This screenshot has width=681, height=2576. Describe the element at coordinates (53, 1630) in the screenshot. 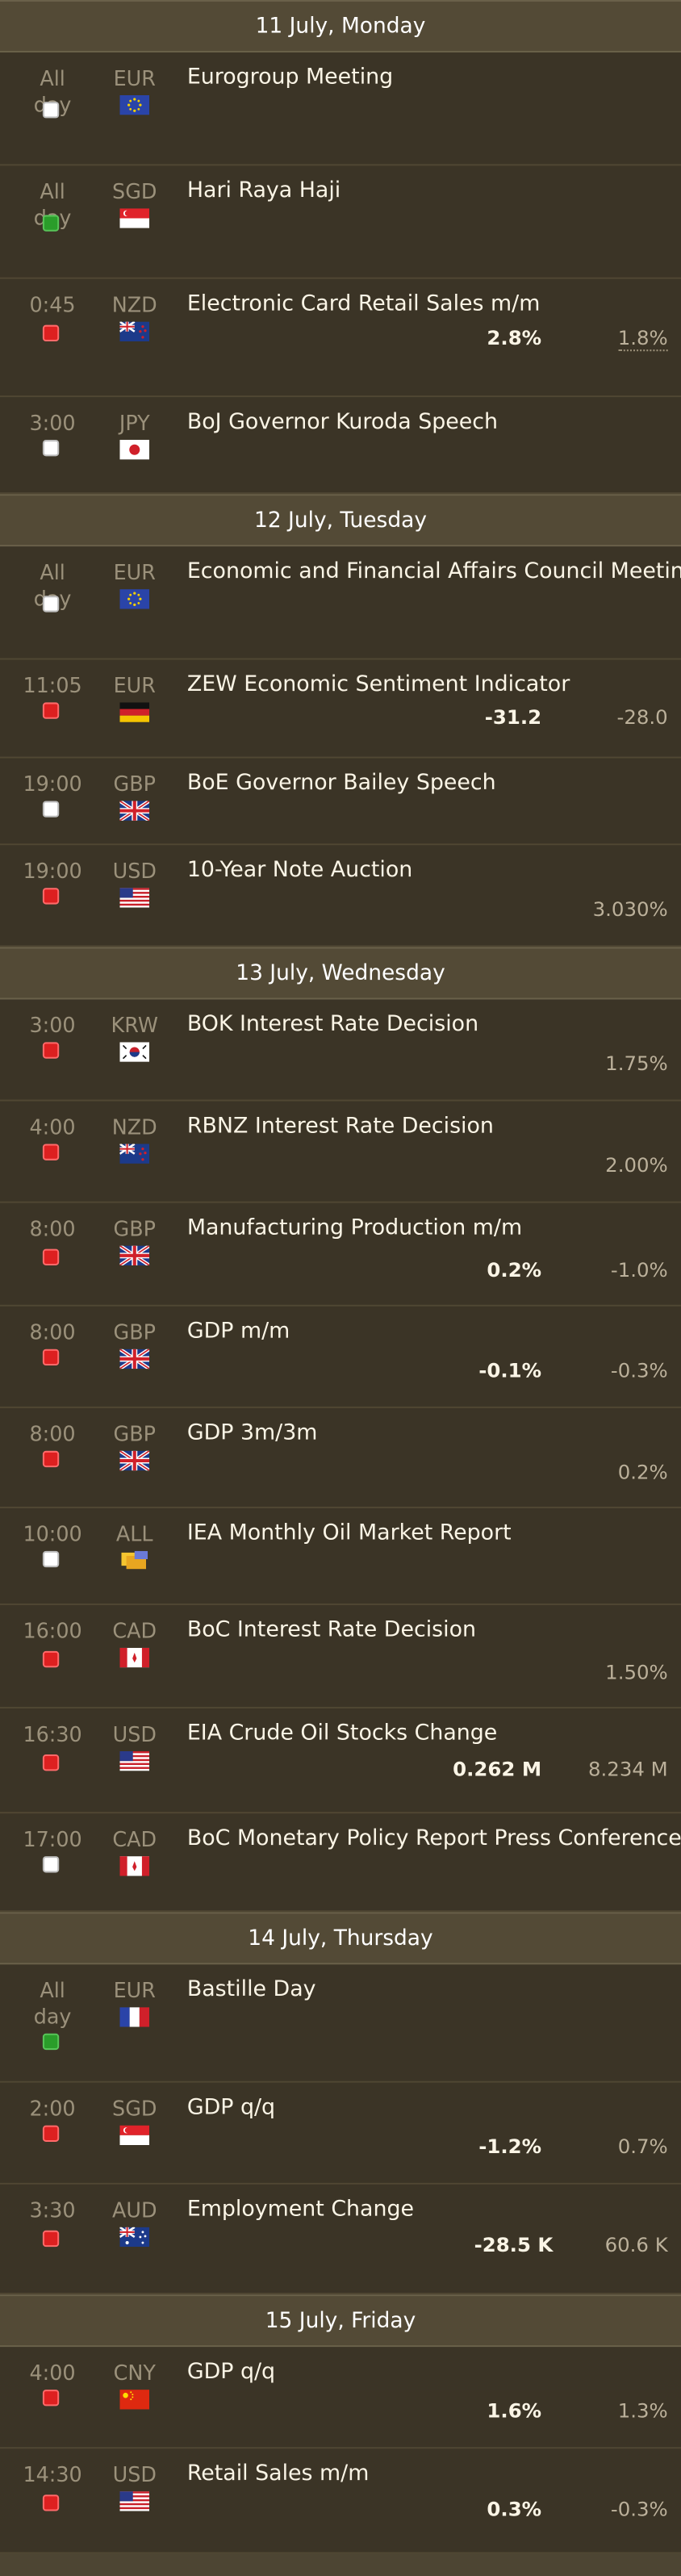

I see `event-time: 16:00` at that location.